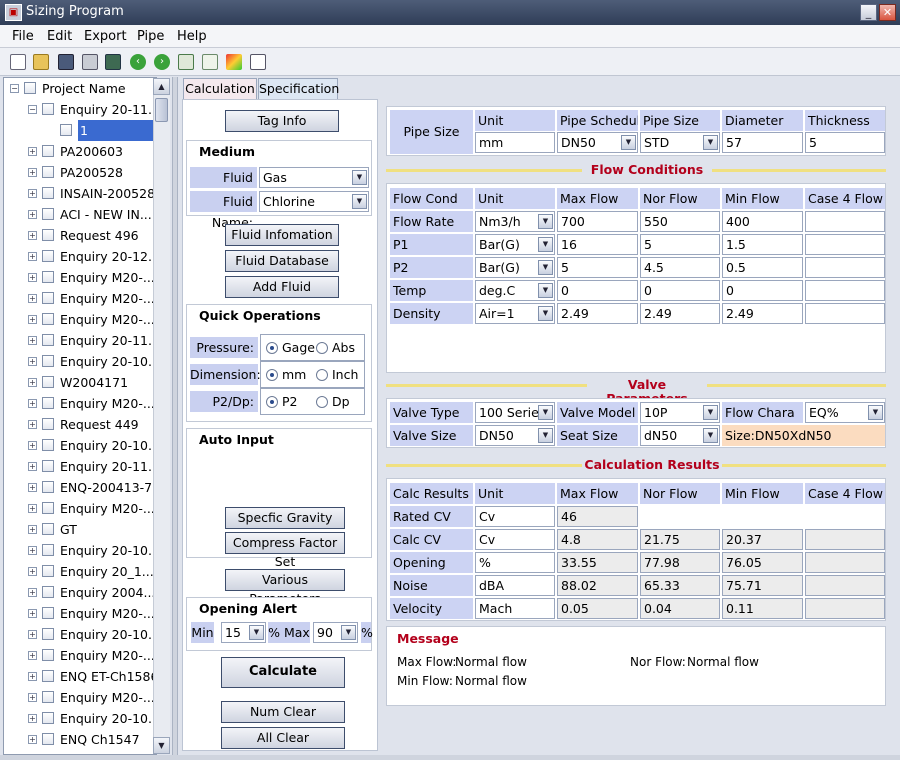 The width and height of the screenshot is (900, 760). I want to click on edit-icon, so click(258, 62).